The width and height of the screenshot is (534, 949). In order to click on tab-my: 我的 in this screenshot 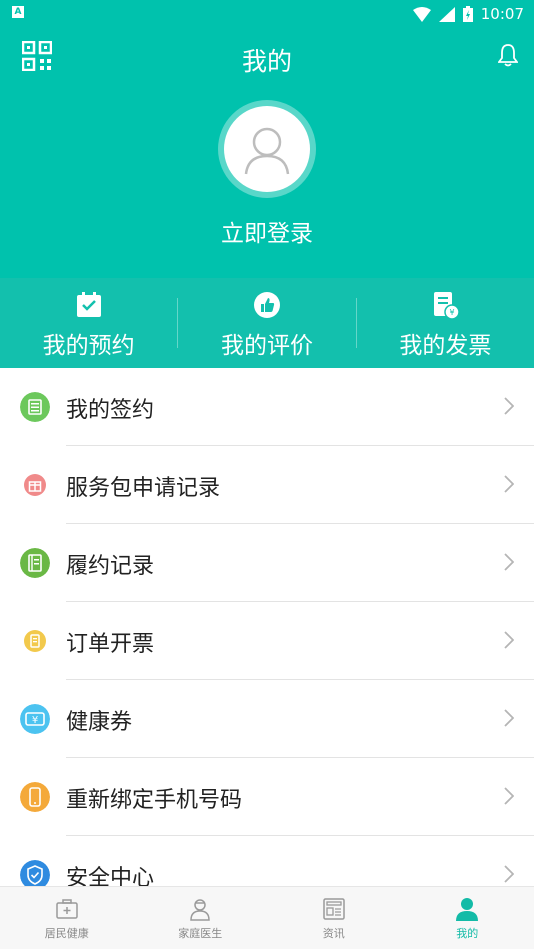, I will do `click(467, 918)`.